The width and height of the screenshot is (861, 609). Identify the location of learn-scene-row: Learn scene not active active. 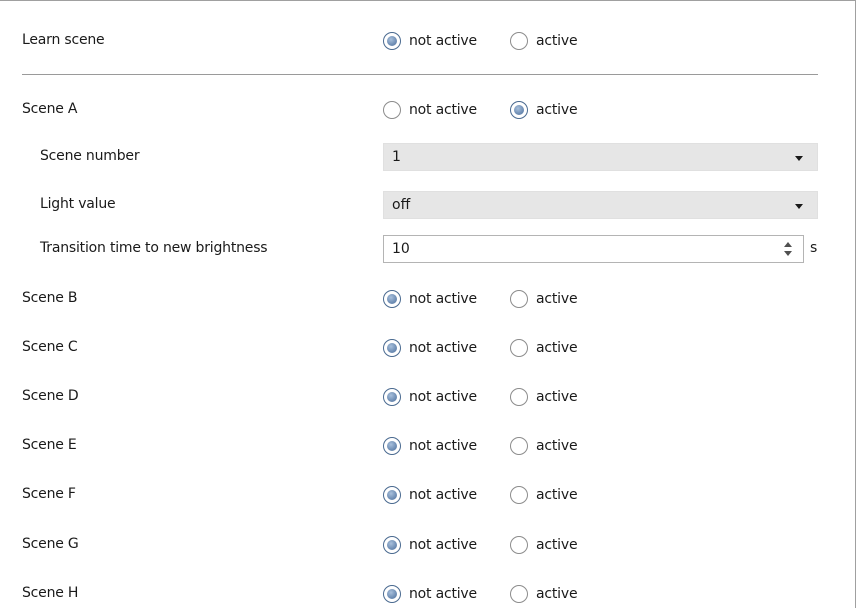
(430, 41).